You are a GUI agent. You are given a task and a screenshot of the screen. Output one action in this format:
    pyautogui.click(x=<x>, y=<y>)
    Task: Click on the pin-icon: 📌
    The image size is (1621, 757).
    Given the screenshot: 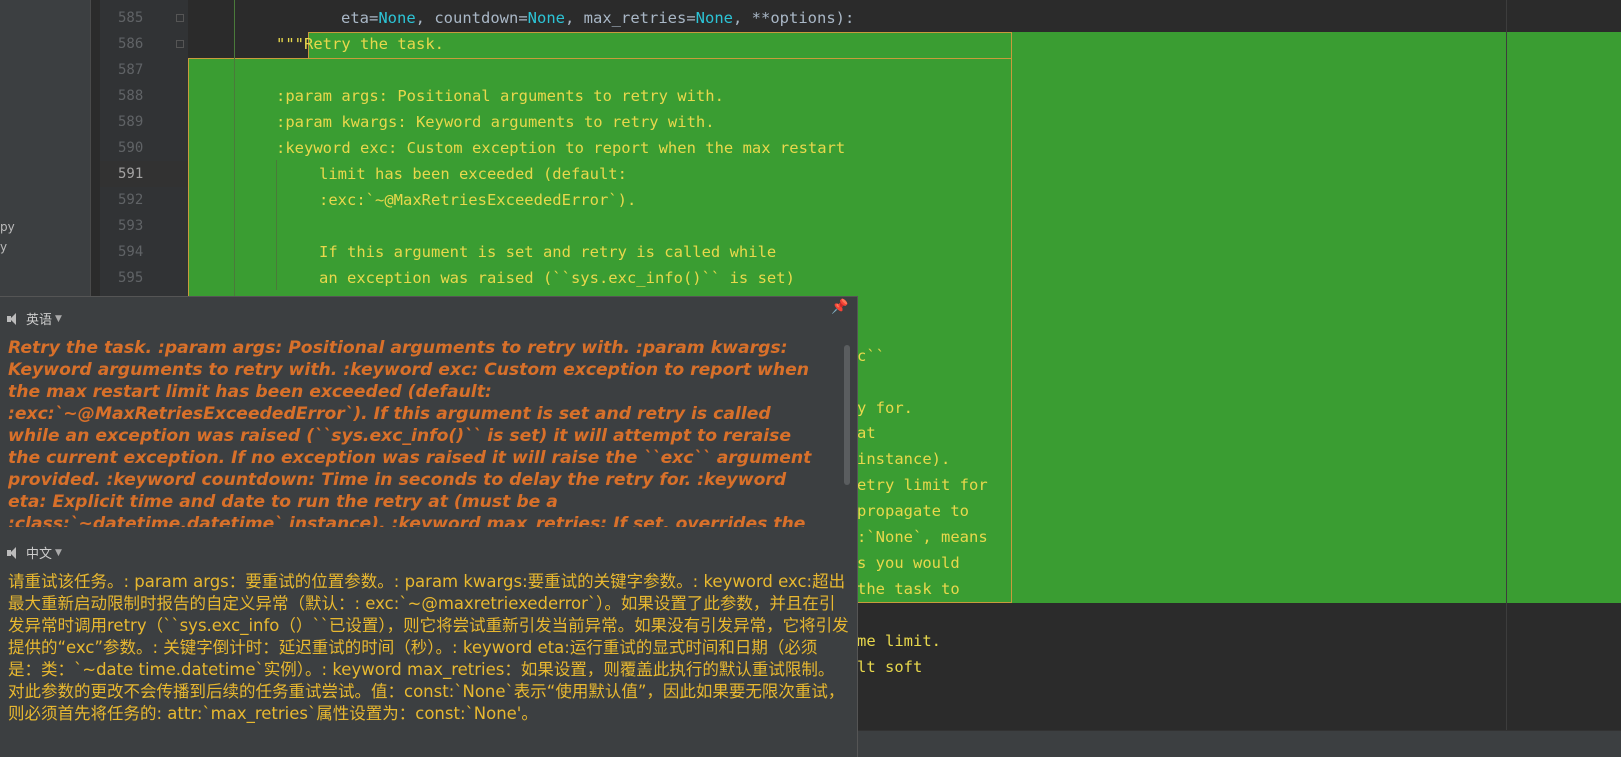 What is the action you would take?
    pyautogui.click(x=839, y=307)
    